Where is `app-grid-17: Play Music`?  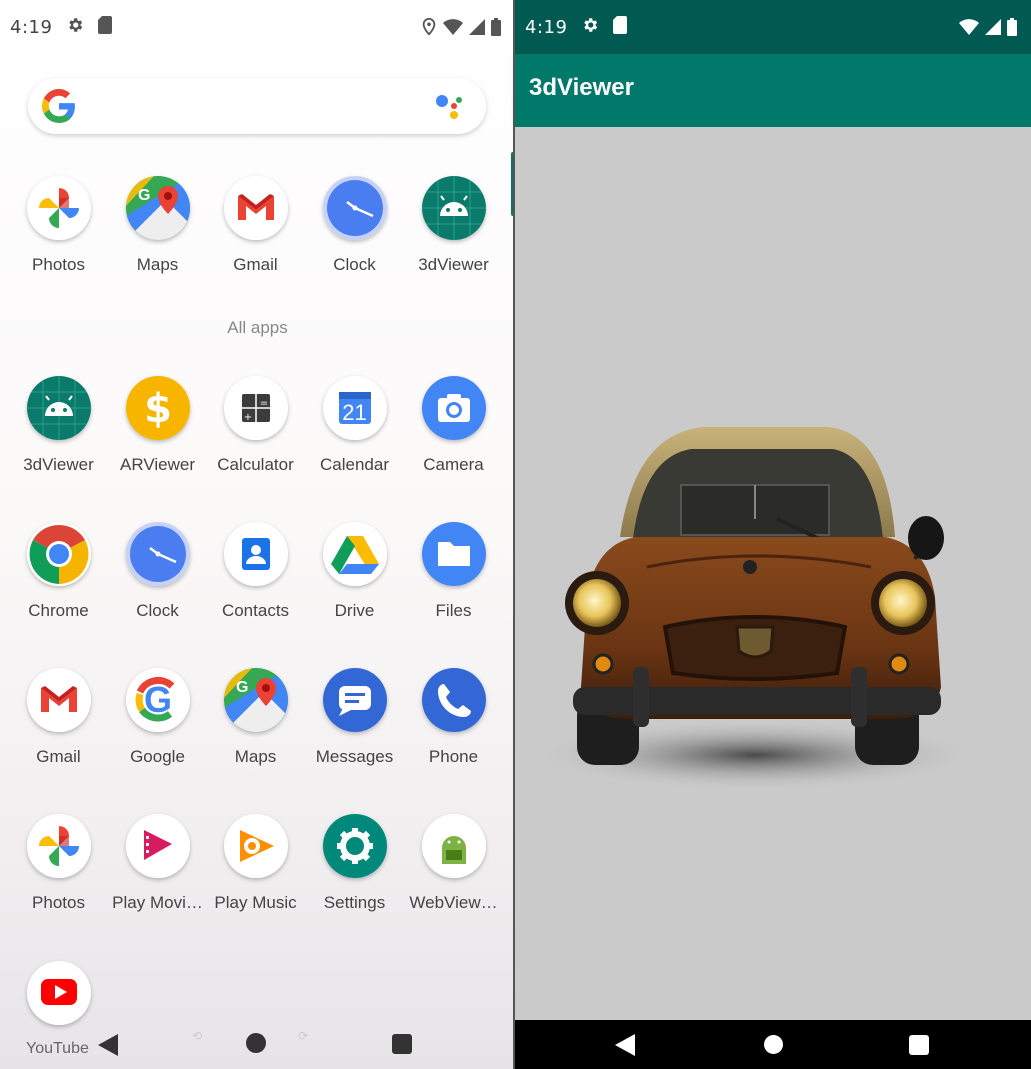
app-grid-17: Play Music is located at coordinates (255, 863).